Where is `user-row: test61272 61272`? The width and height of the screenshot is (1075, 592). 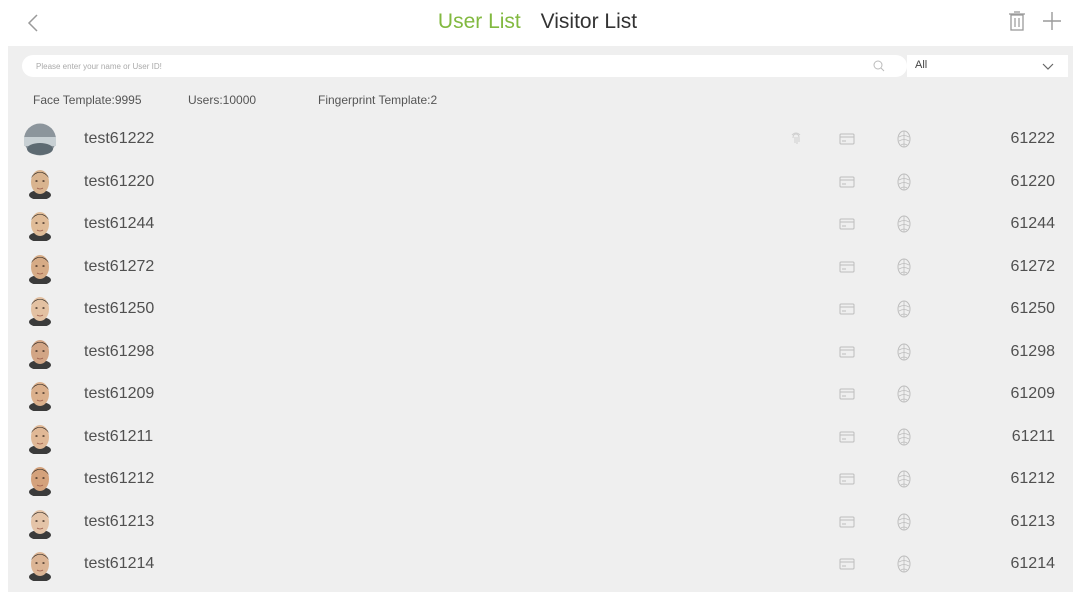
user-row: test61272 61272 is located at coordinates (540, 267).